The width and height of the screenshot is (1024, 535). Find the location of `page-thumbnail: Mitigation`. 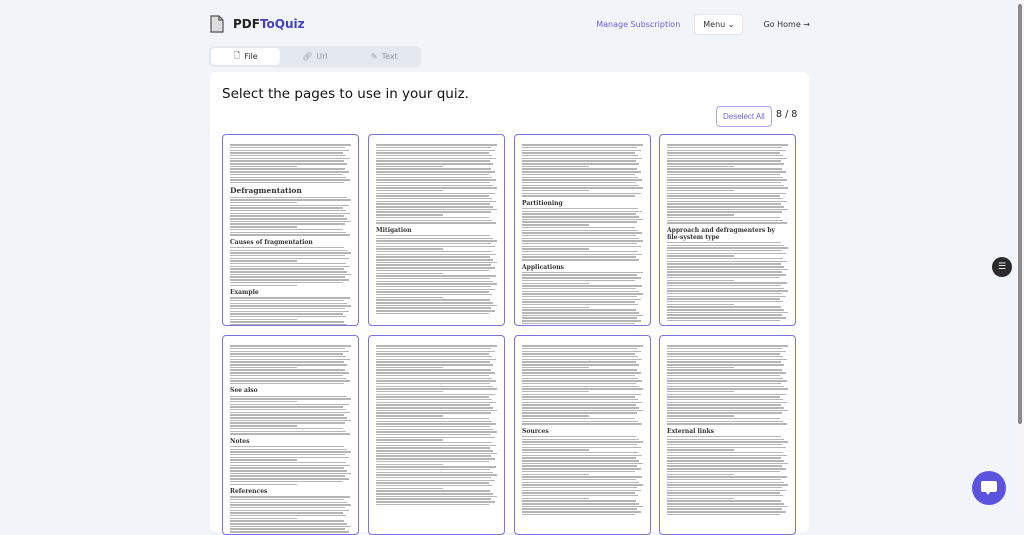

page-thumbnail: Mitigation is located at coordinates (436, 230).